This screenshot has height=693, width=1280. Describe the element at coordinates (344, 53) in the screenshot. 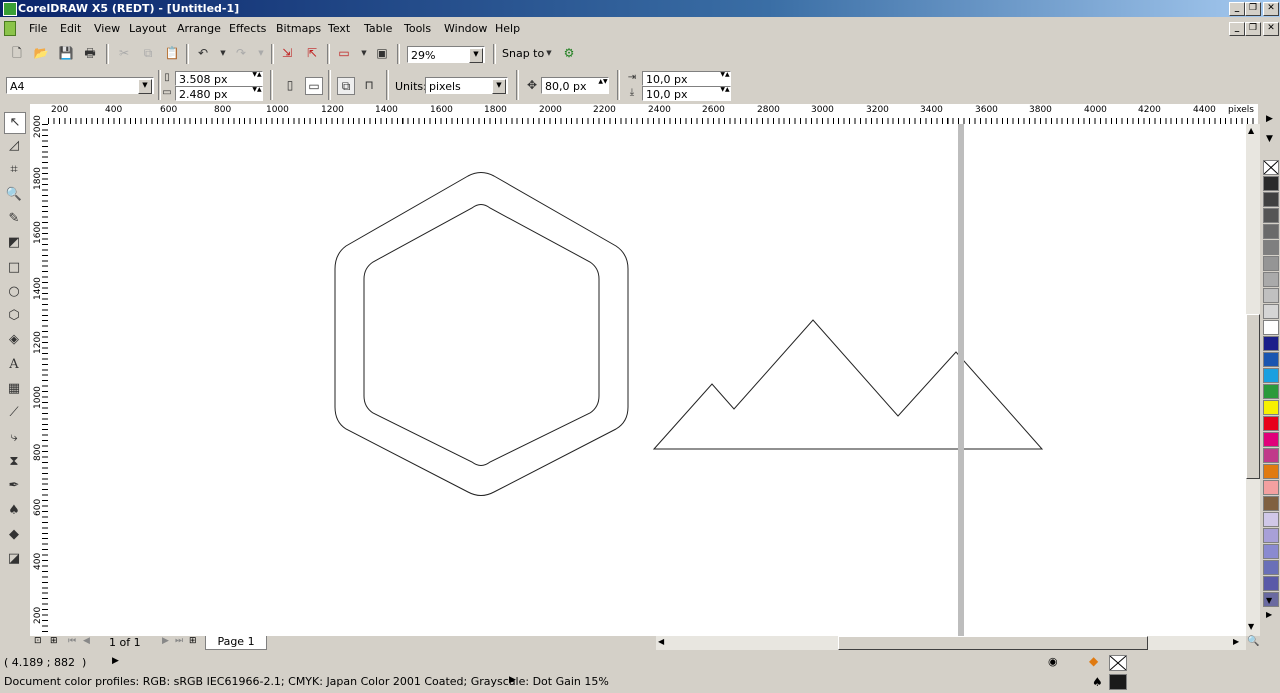

I see `application-launcher-icon: ▭` at that location.